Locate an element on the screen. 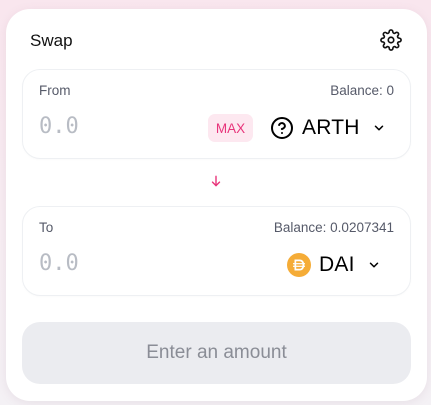 The height and width of the screenshot is (405, 431). page-title: Swap is located at coordinates (51, 40).